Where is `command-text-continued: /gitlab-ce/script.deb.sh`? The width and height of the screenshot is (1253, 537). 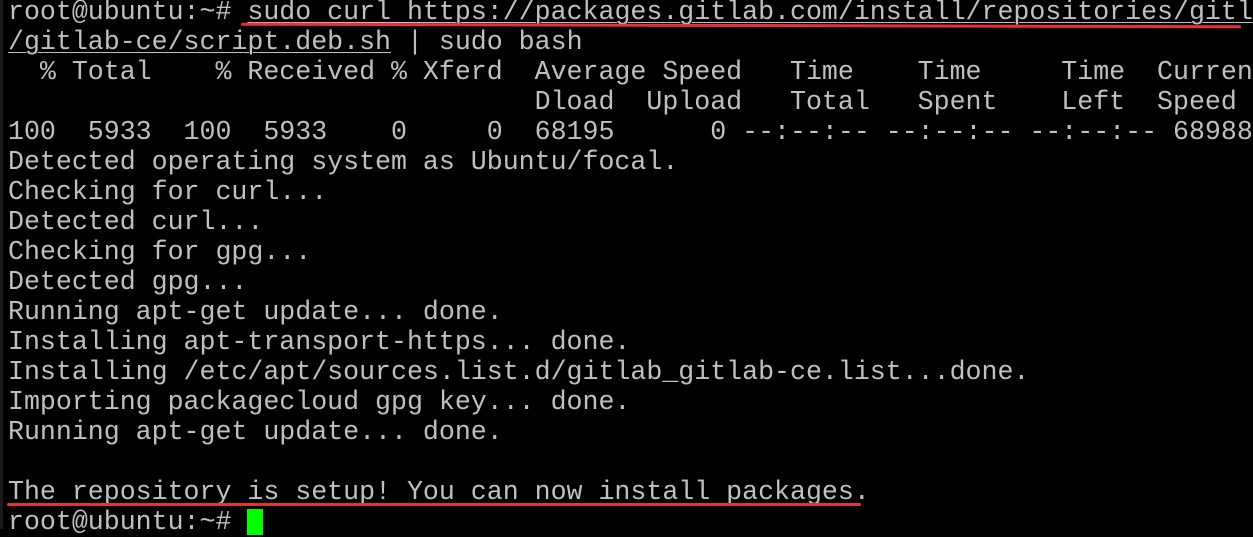 command-text-continued: /gitlab-ce/script.deb.sh is located at coordinates (200, 42).